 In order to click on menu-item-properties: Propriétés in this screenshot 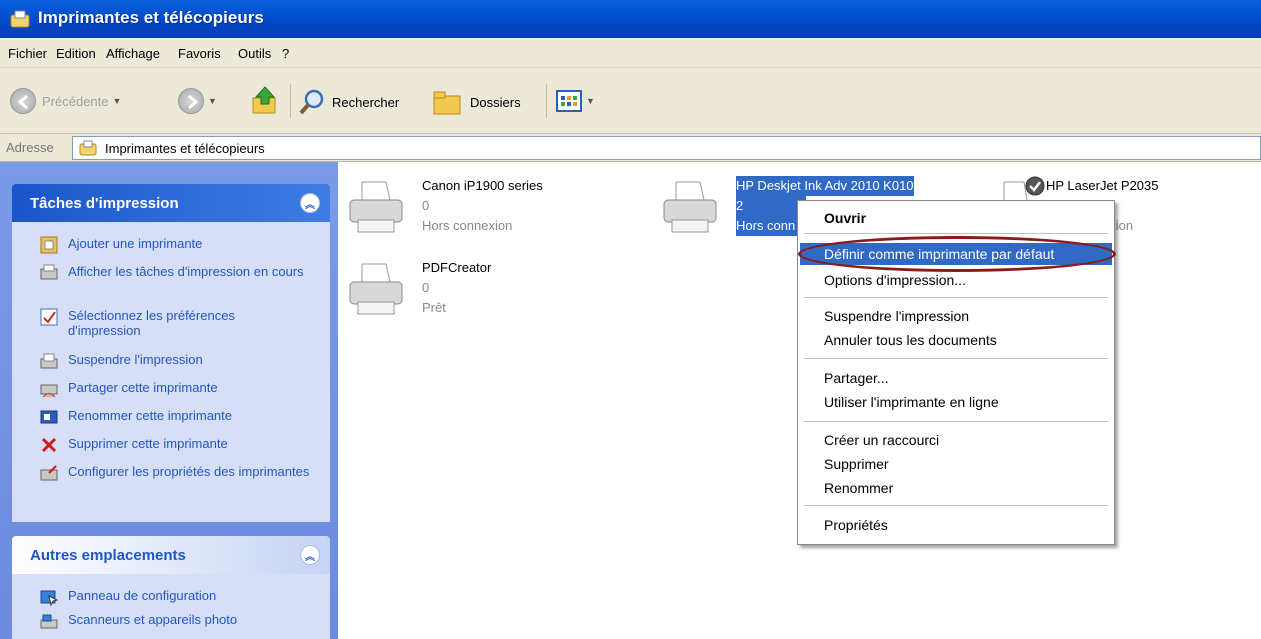, I will do `click(956, 525)`.